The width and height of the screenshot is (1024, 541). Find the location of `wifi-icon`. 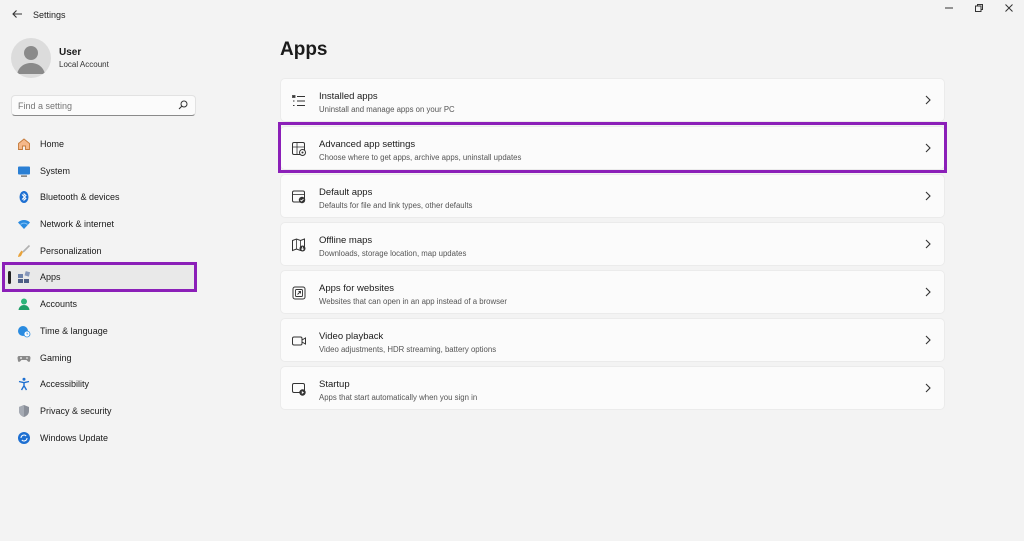

wifi-icon is located at coordinates (24, 225).